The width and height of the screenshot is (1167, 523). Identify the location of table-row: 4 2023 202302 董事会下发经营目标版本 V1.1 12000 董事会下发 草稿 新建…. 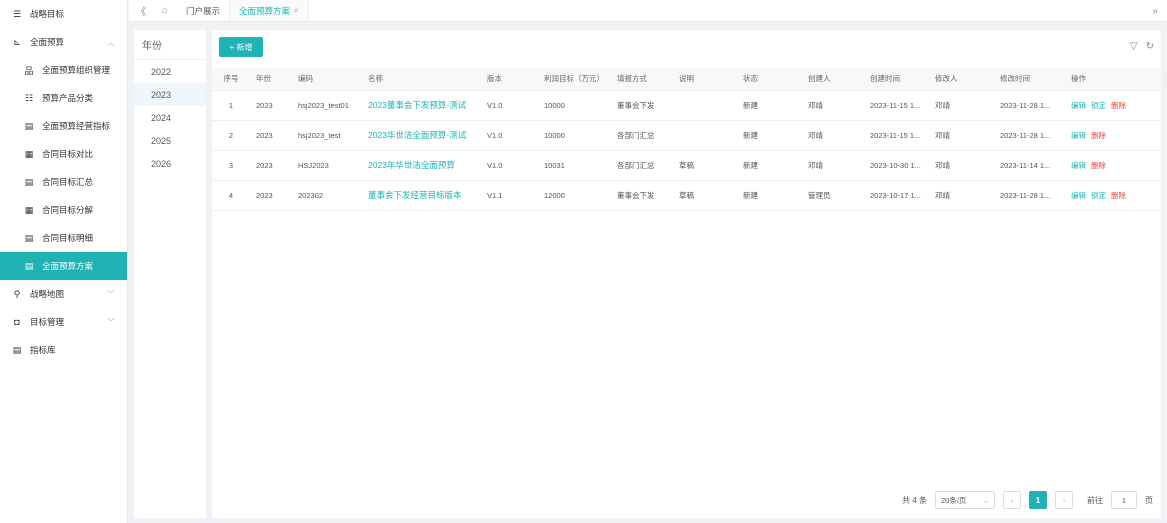
(686, 195).